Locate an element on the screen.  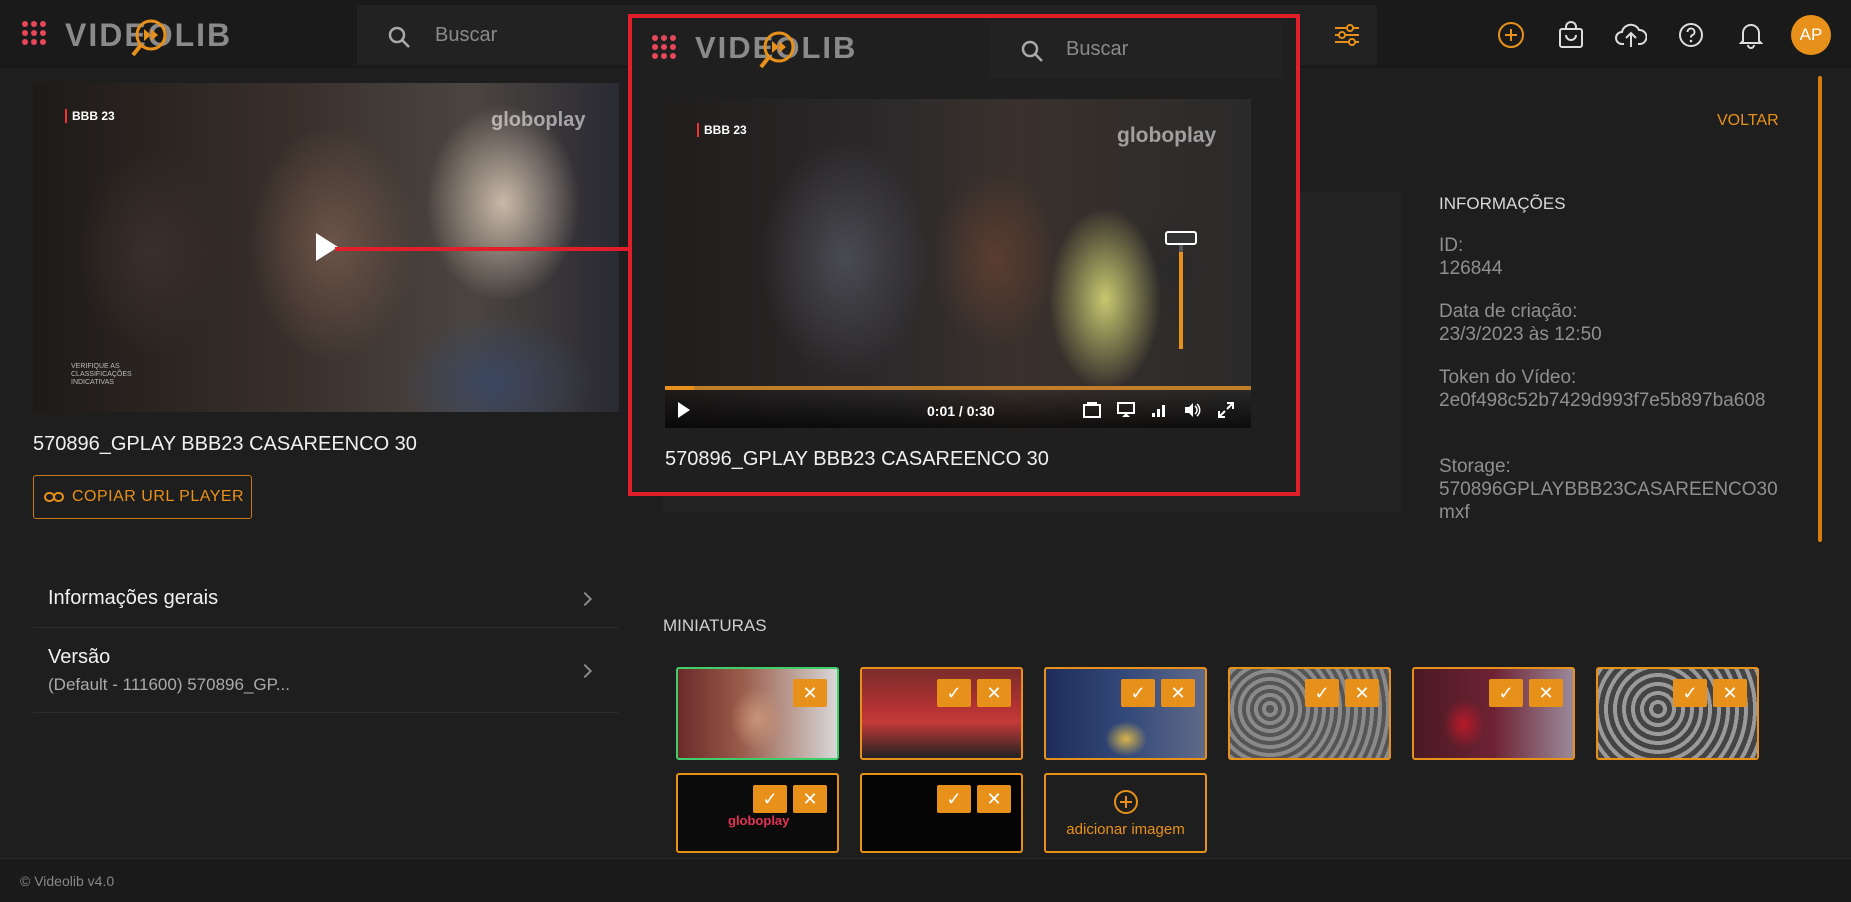
info-value-token: 2e0f498c52b7429d993f7e5b897ba608 is located at coordinates (1602, 400).